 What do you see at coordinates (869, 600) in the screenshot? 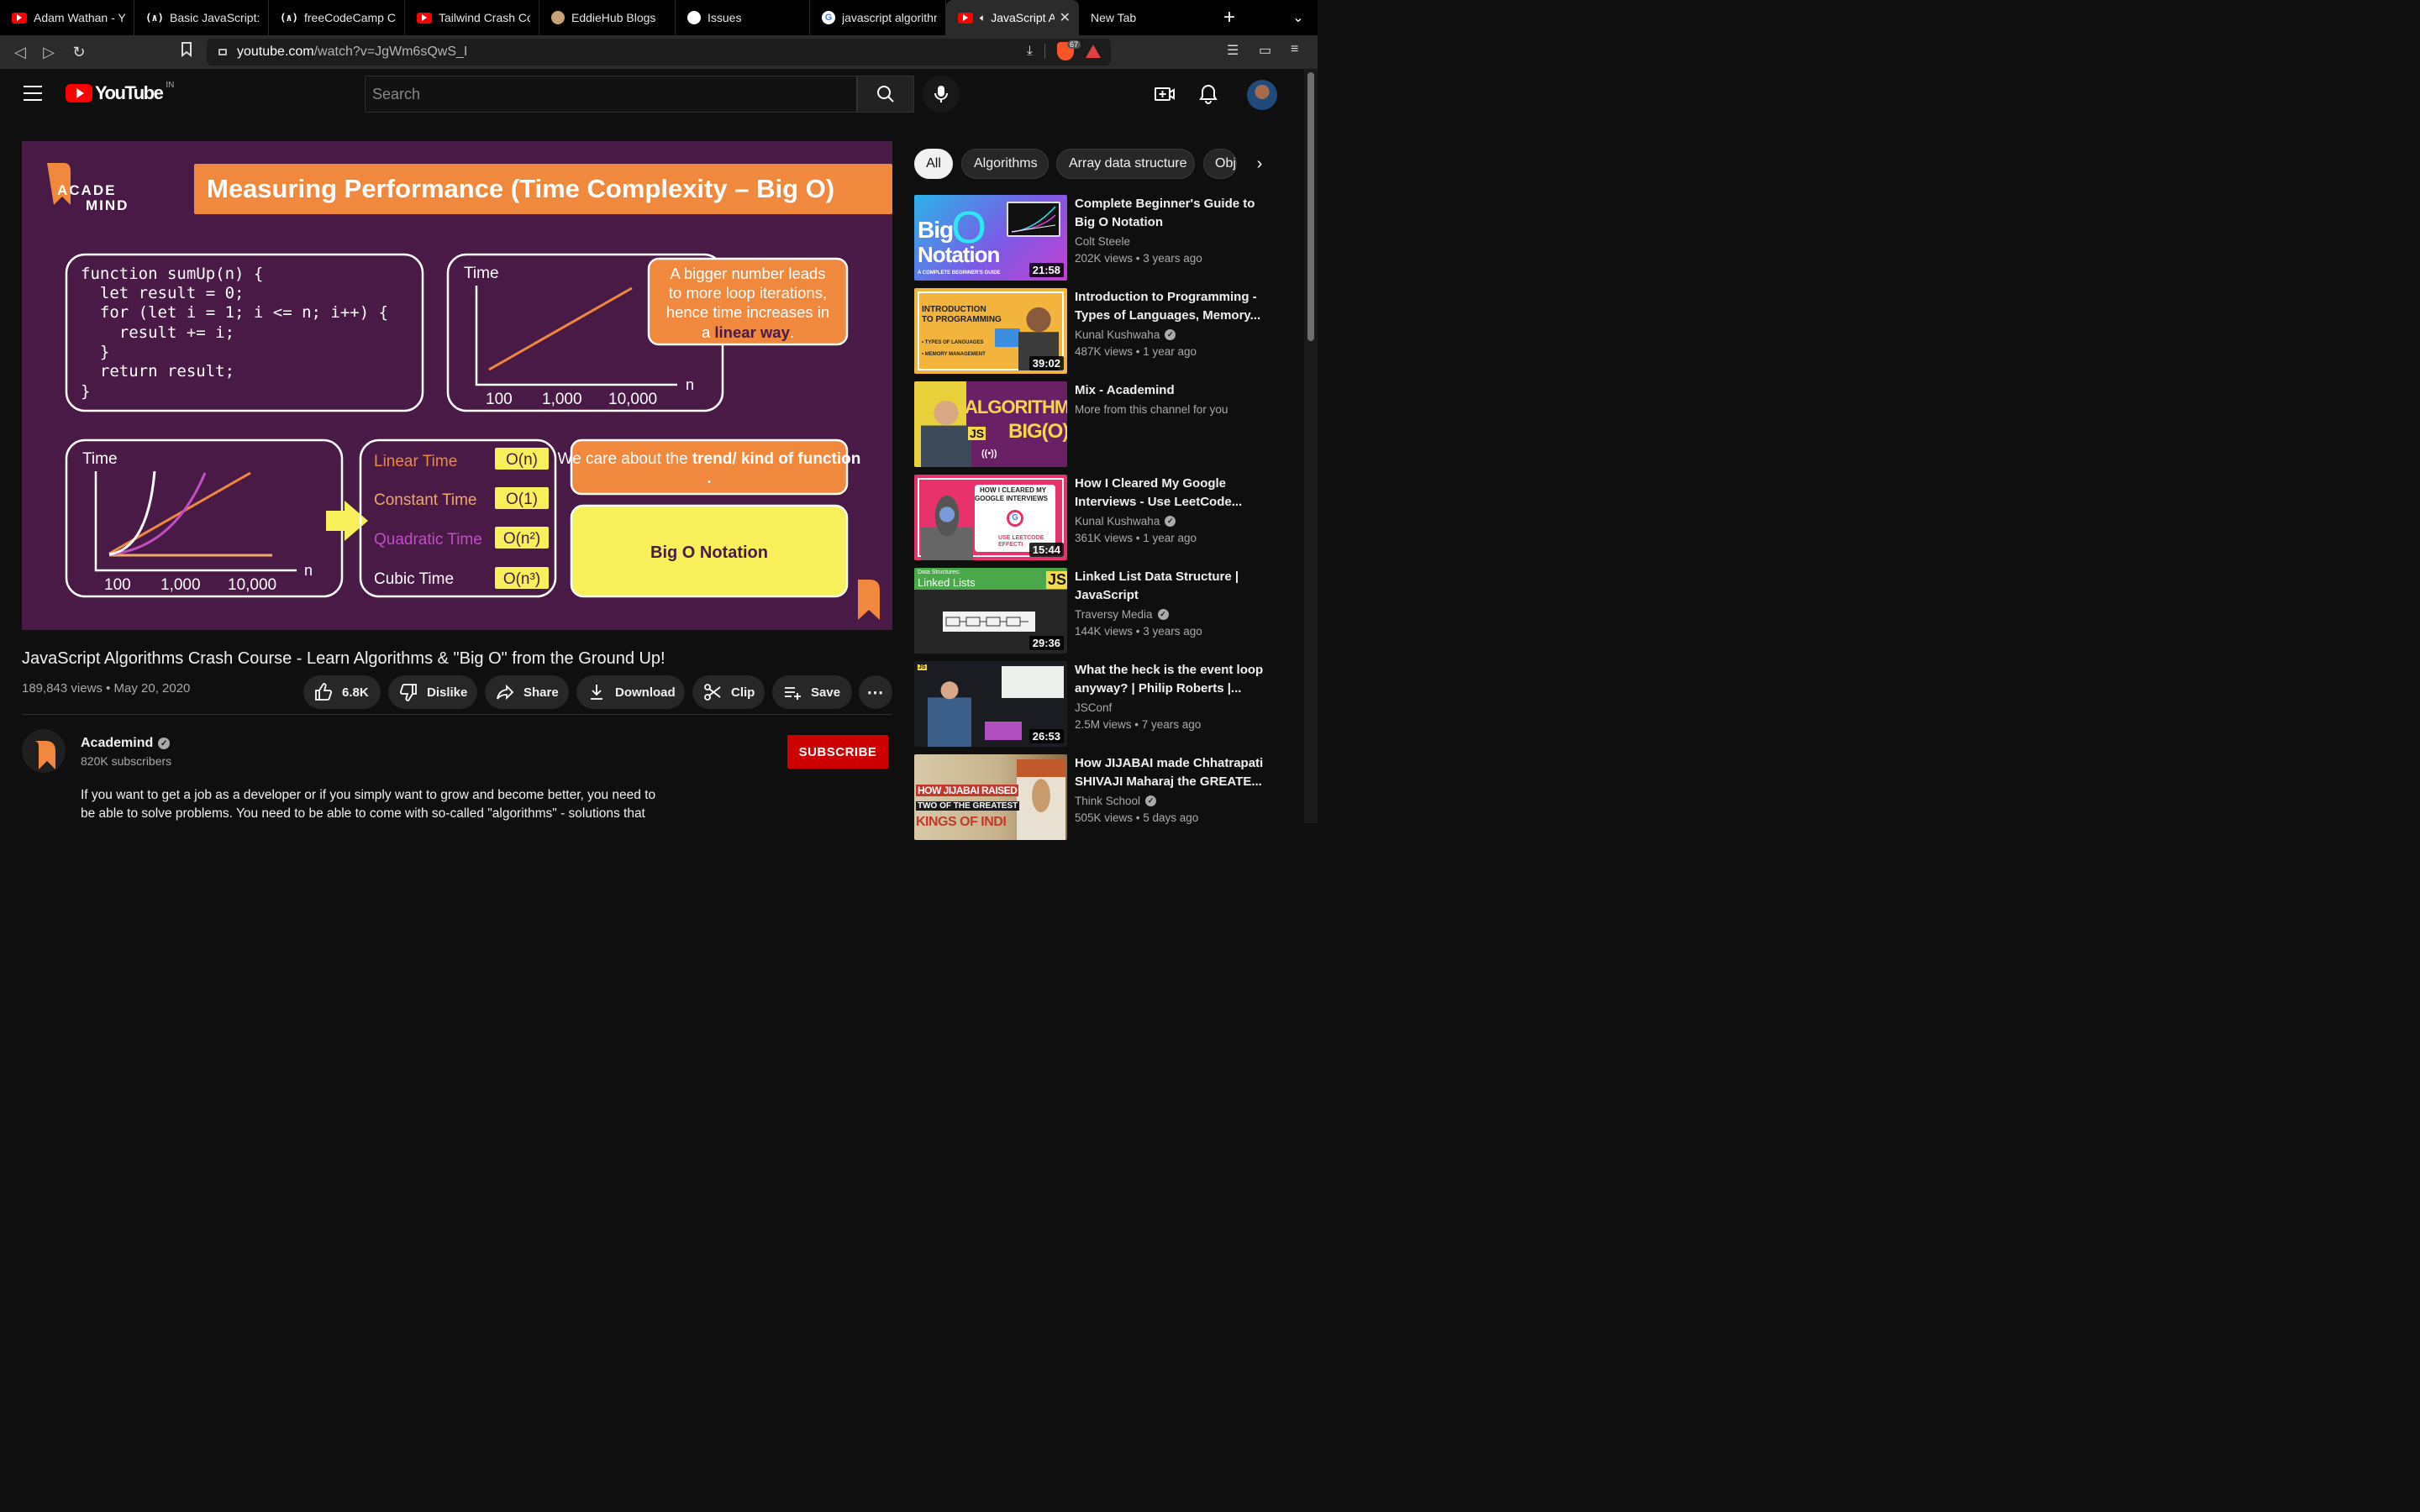
I see `academind-corner-icon` at bounding box center [869, 600].